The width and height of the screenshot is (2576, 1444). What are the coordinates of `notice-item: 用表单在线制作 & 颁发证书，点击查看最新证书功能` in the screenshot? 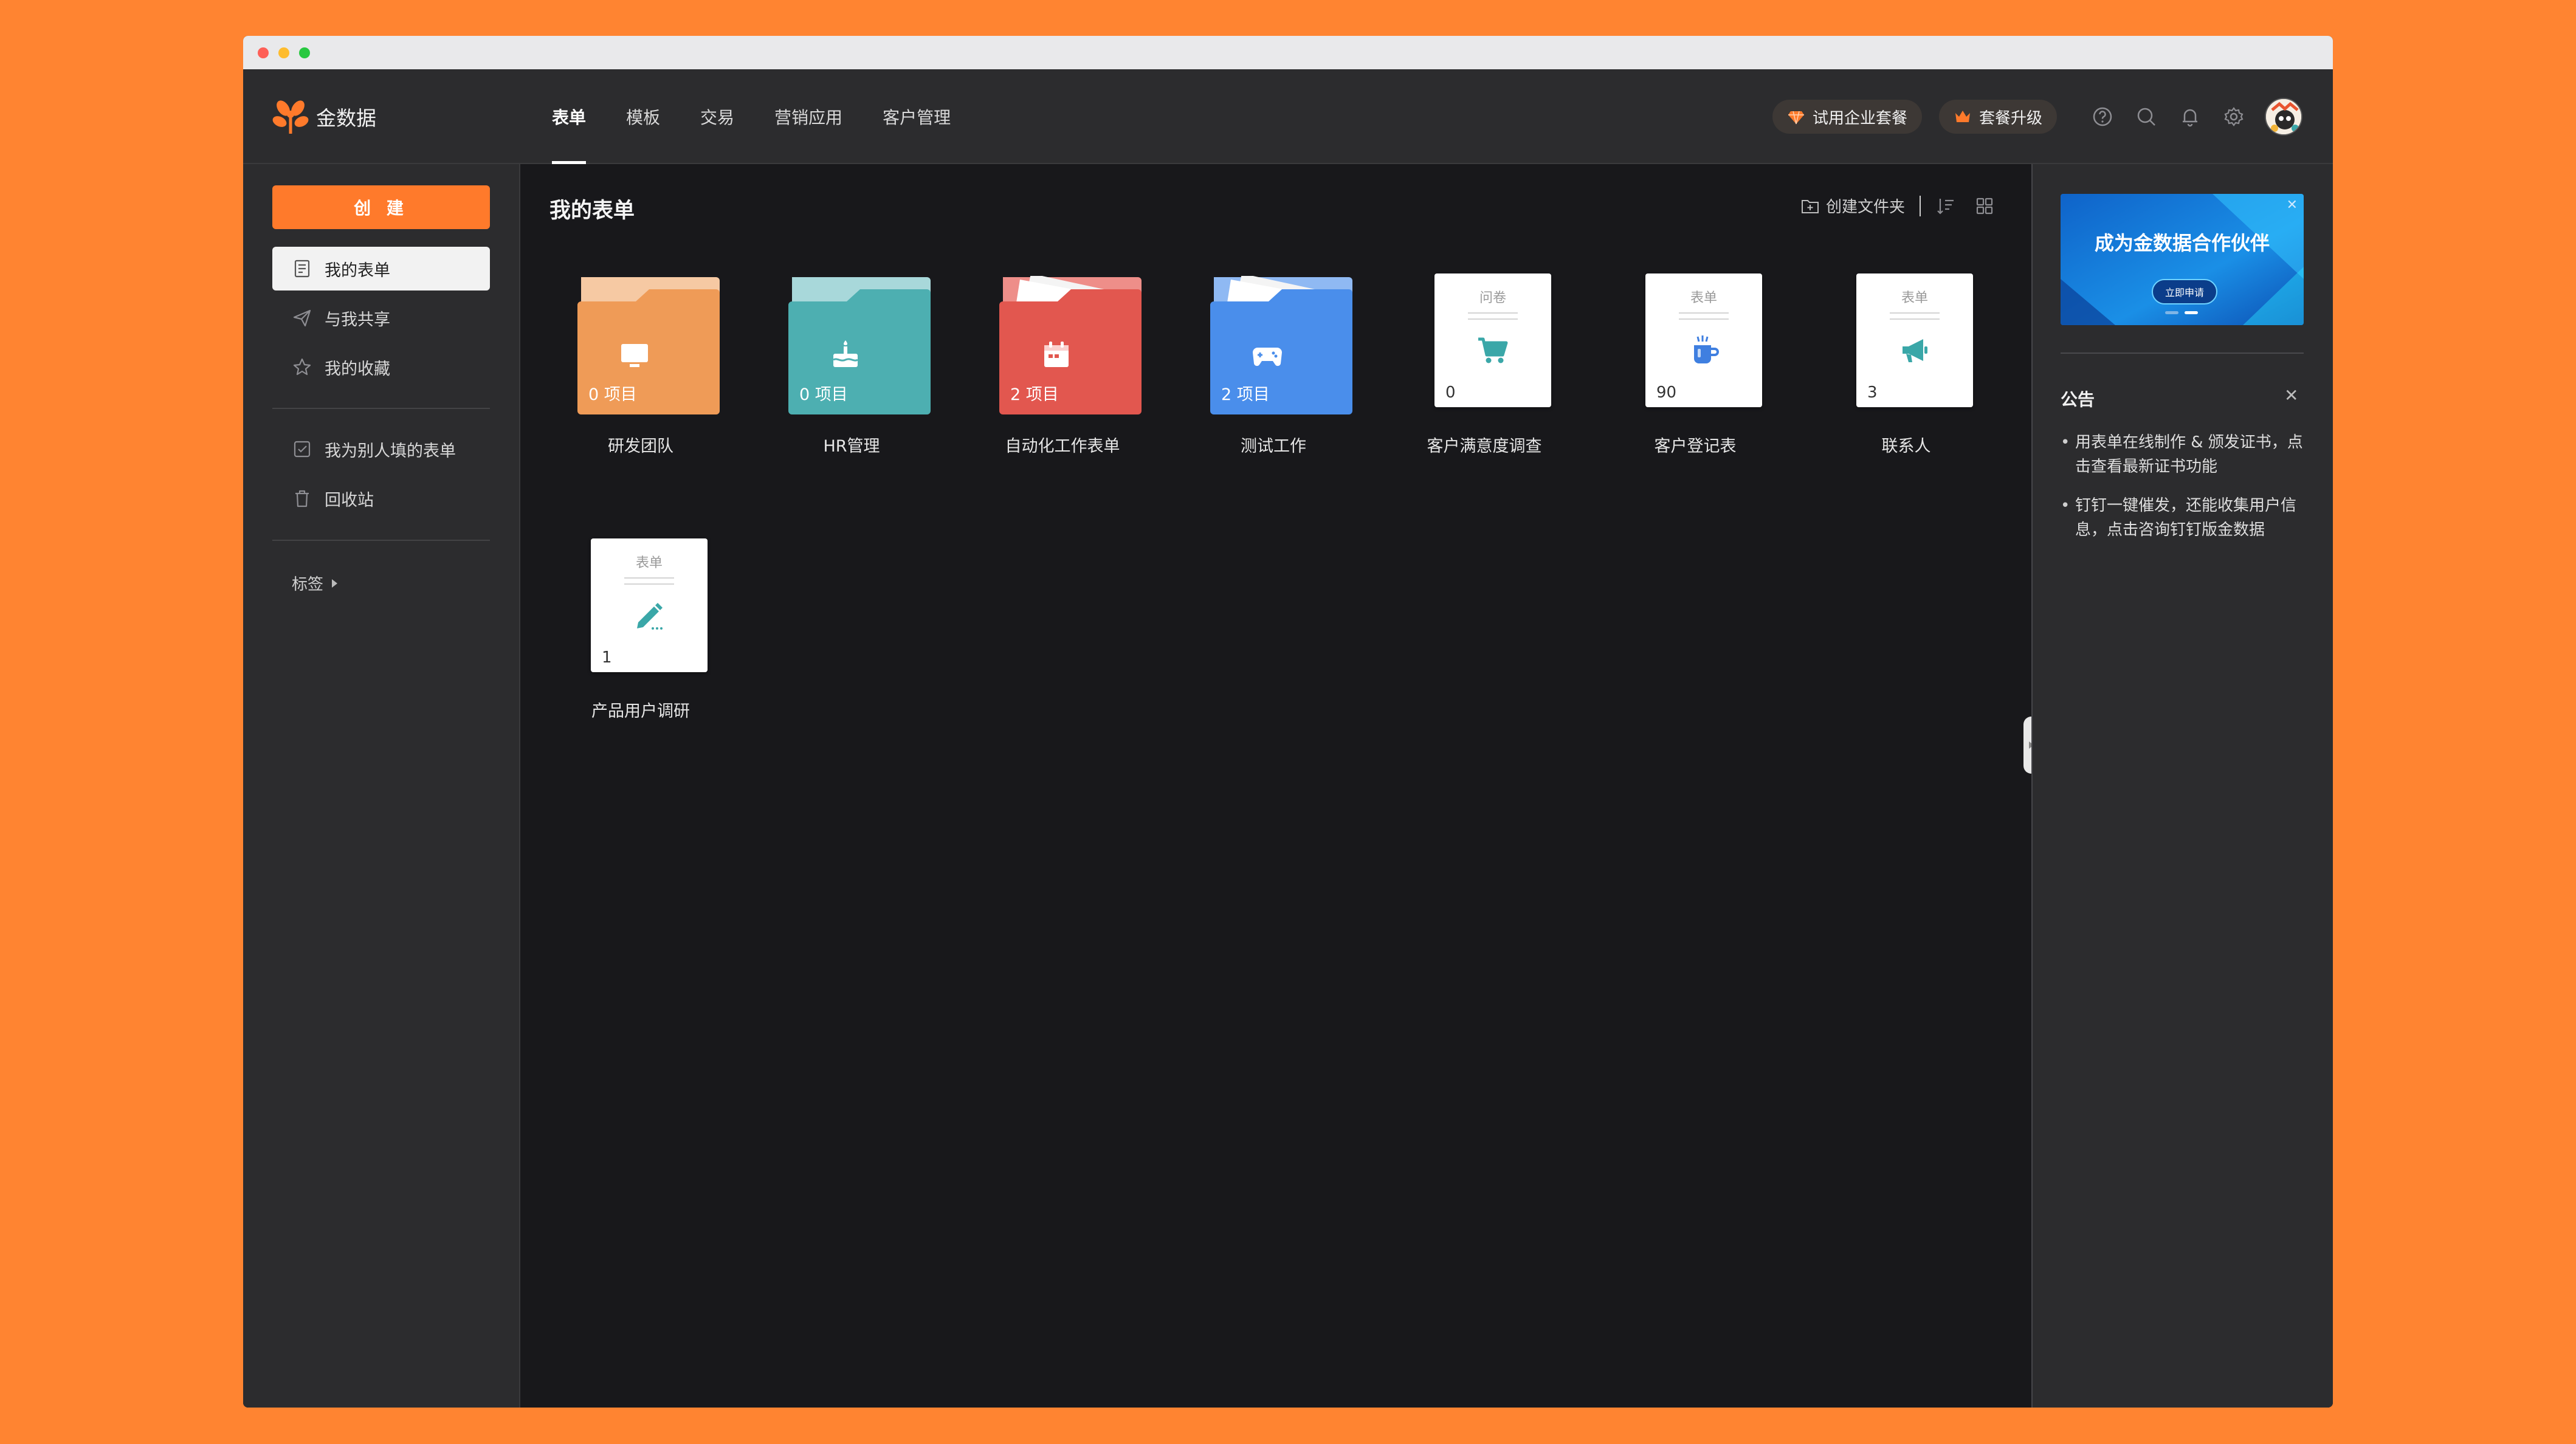 It's located at (2182, 454).